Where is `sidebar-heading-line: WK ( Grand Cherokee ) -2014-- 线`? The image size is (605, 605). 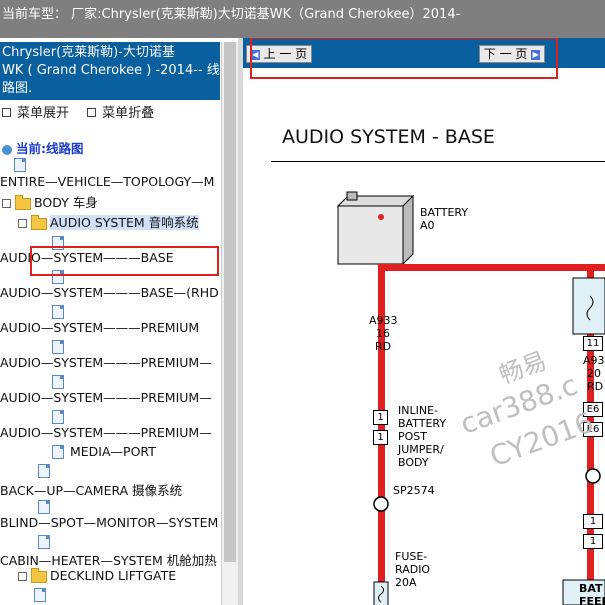
sidebar-heading-line: WK ( Grand Cherokee ) -2014-- 线 is located at coordinates (111, 70).